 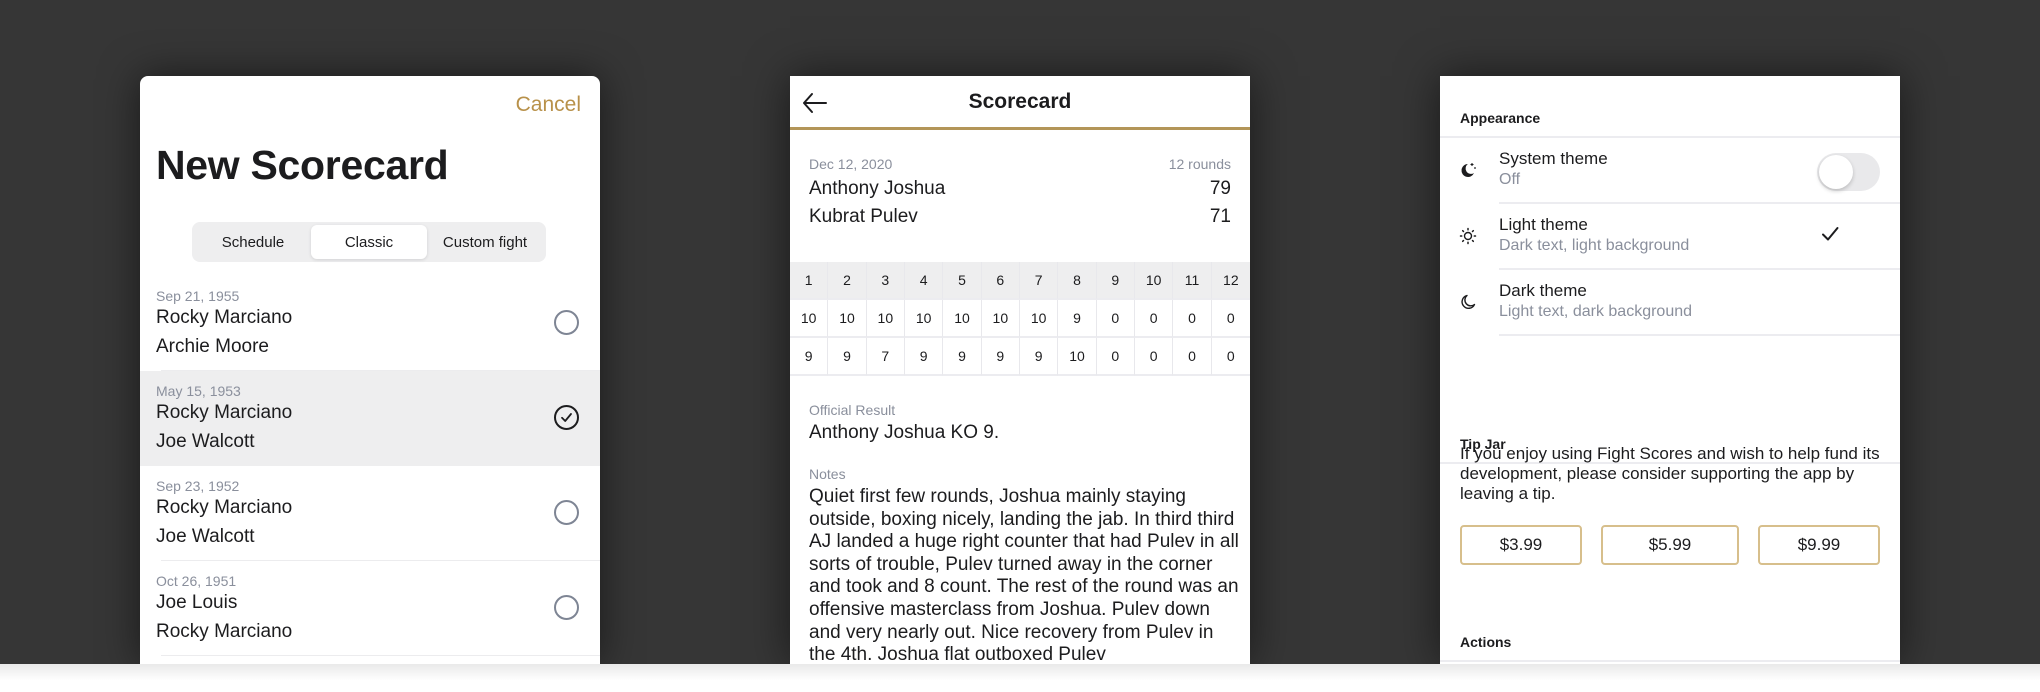 I want to click on round-number-cell: 3, so click(x=885, y=281).